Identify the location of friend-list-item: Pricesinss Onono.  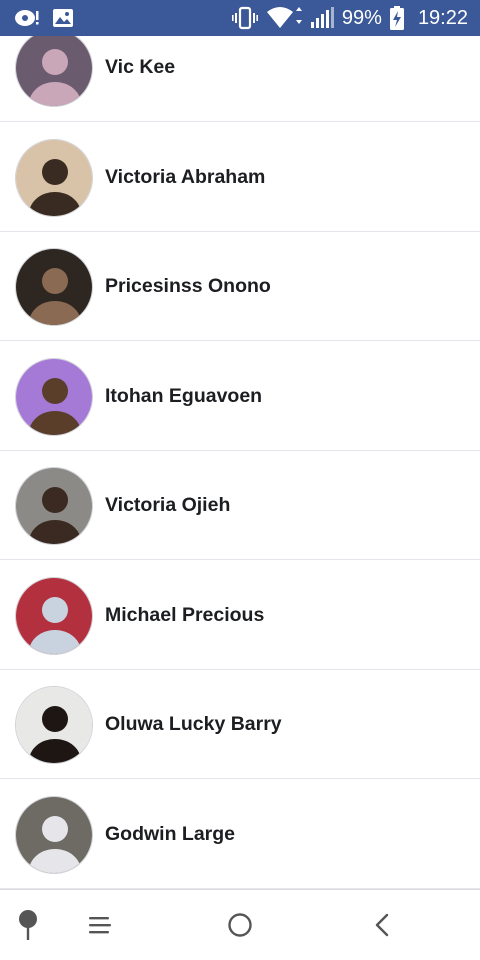
(240, 286).